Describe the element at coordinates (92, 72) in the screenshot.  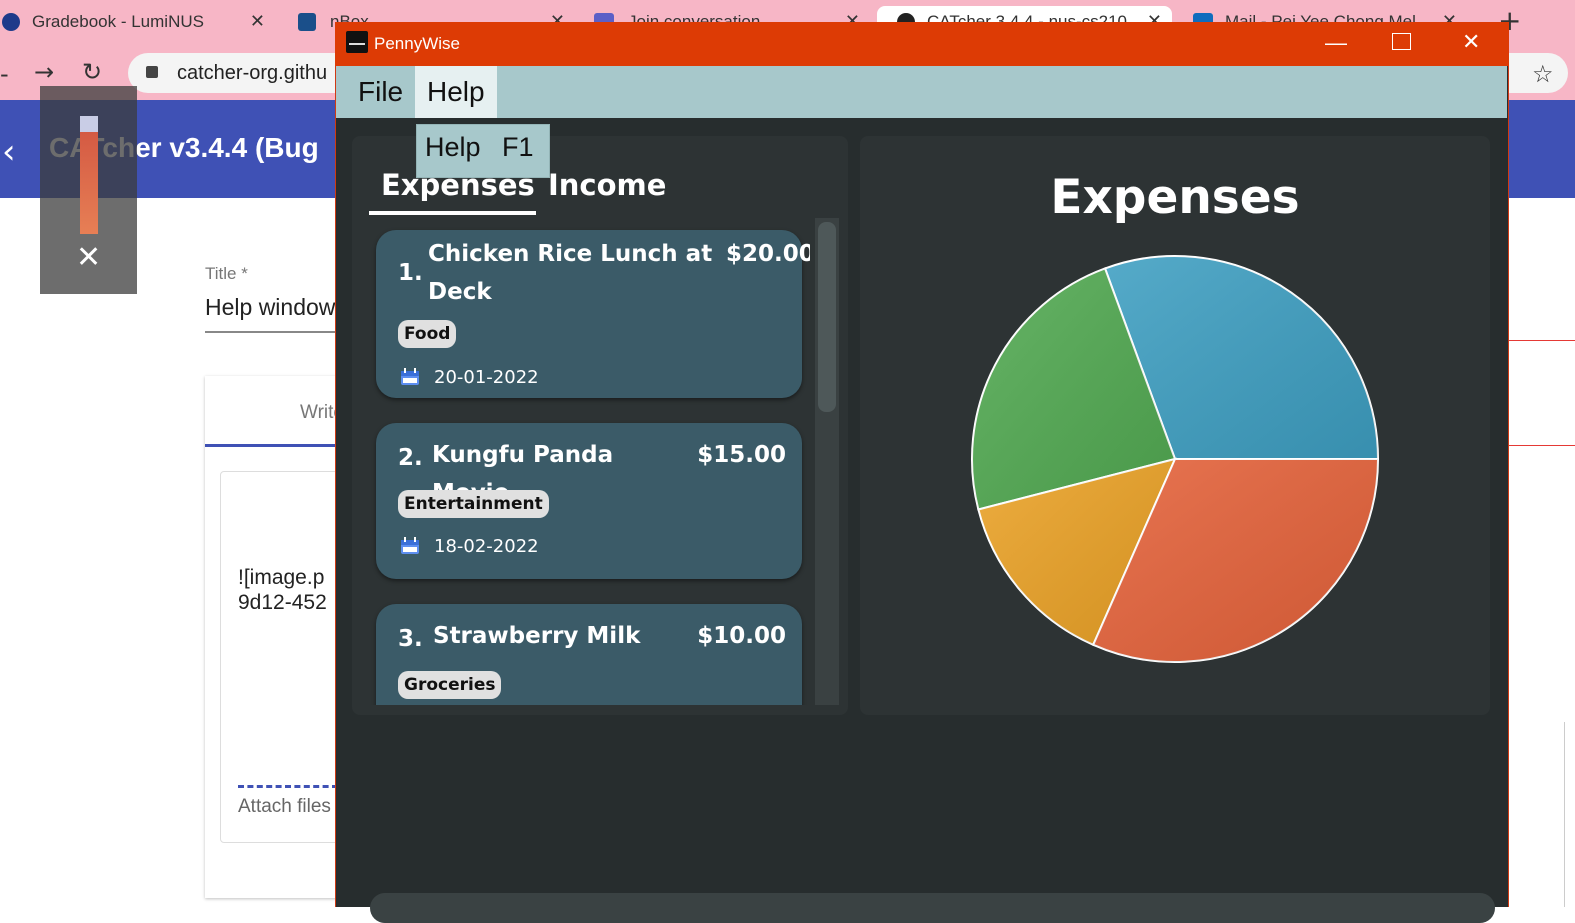
I see `reload-button: ↻` at that location.